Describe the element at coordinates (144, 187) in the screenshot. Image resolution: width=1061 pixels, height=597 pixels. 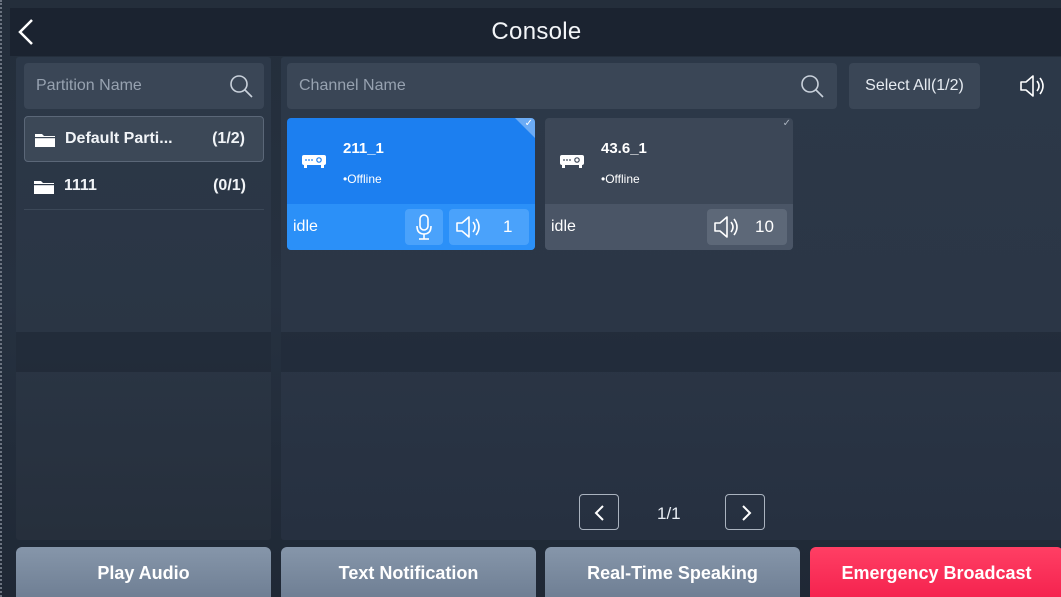
I see `partition-item-1111: 1111 (0/1)` at that location.